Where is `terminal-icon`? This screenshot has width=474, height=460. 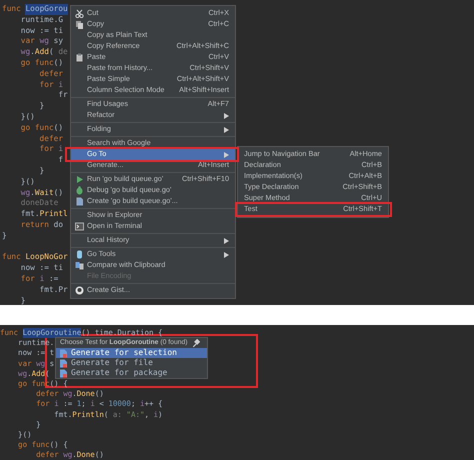 terminal-icon is located at coordinates (79, 226).